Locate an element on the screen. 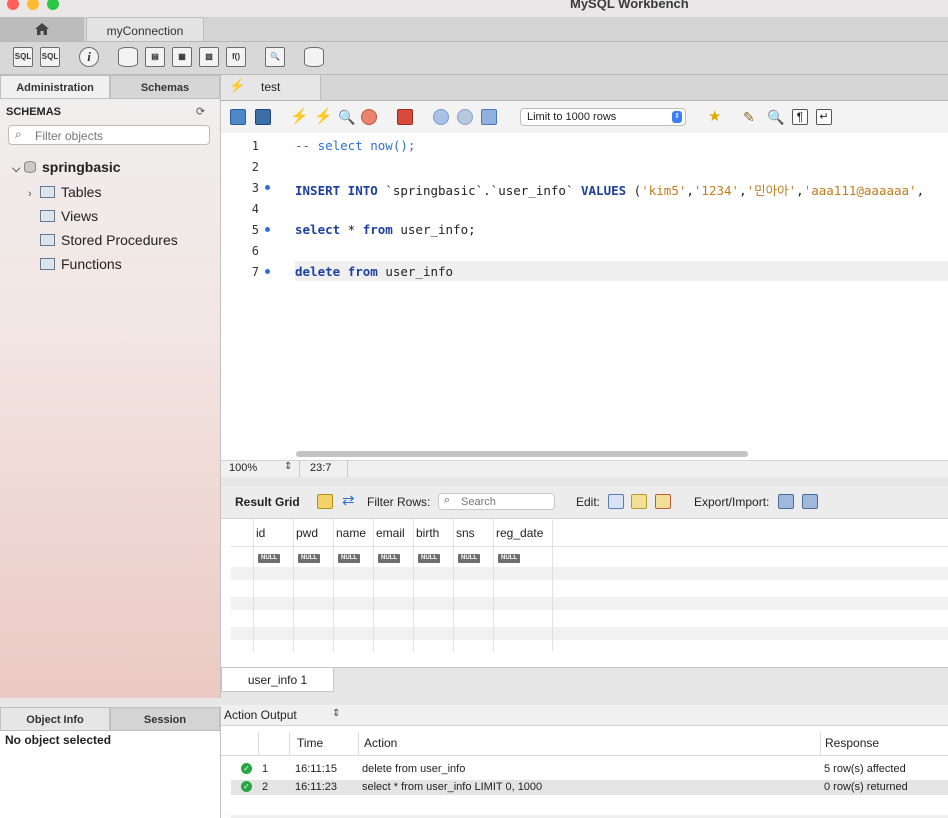 Image resolution: width=948 pixels, height=818 pixels. line-number: 3 is located at coordinates (255, 188).